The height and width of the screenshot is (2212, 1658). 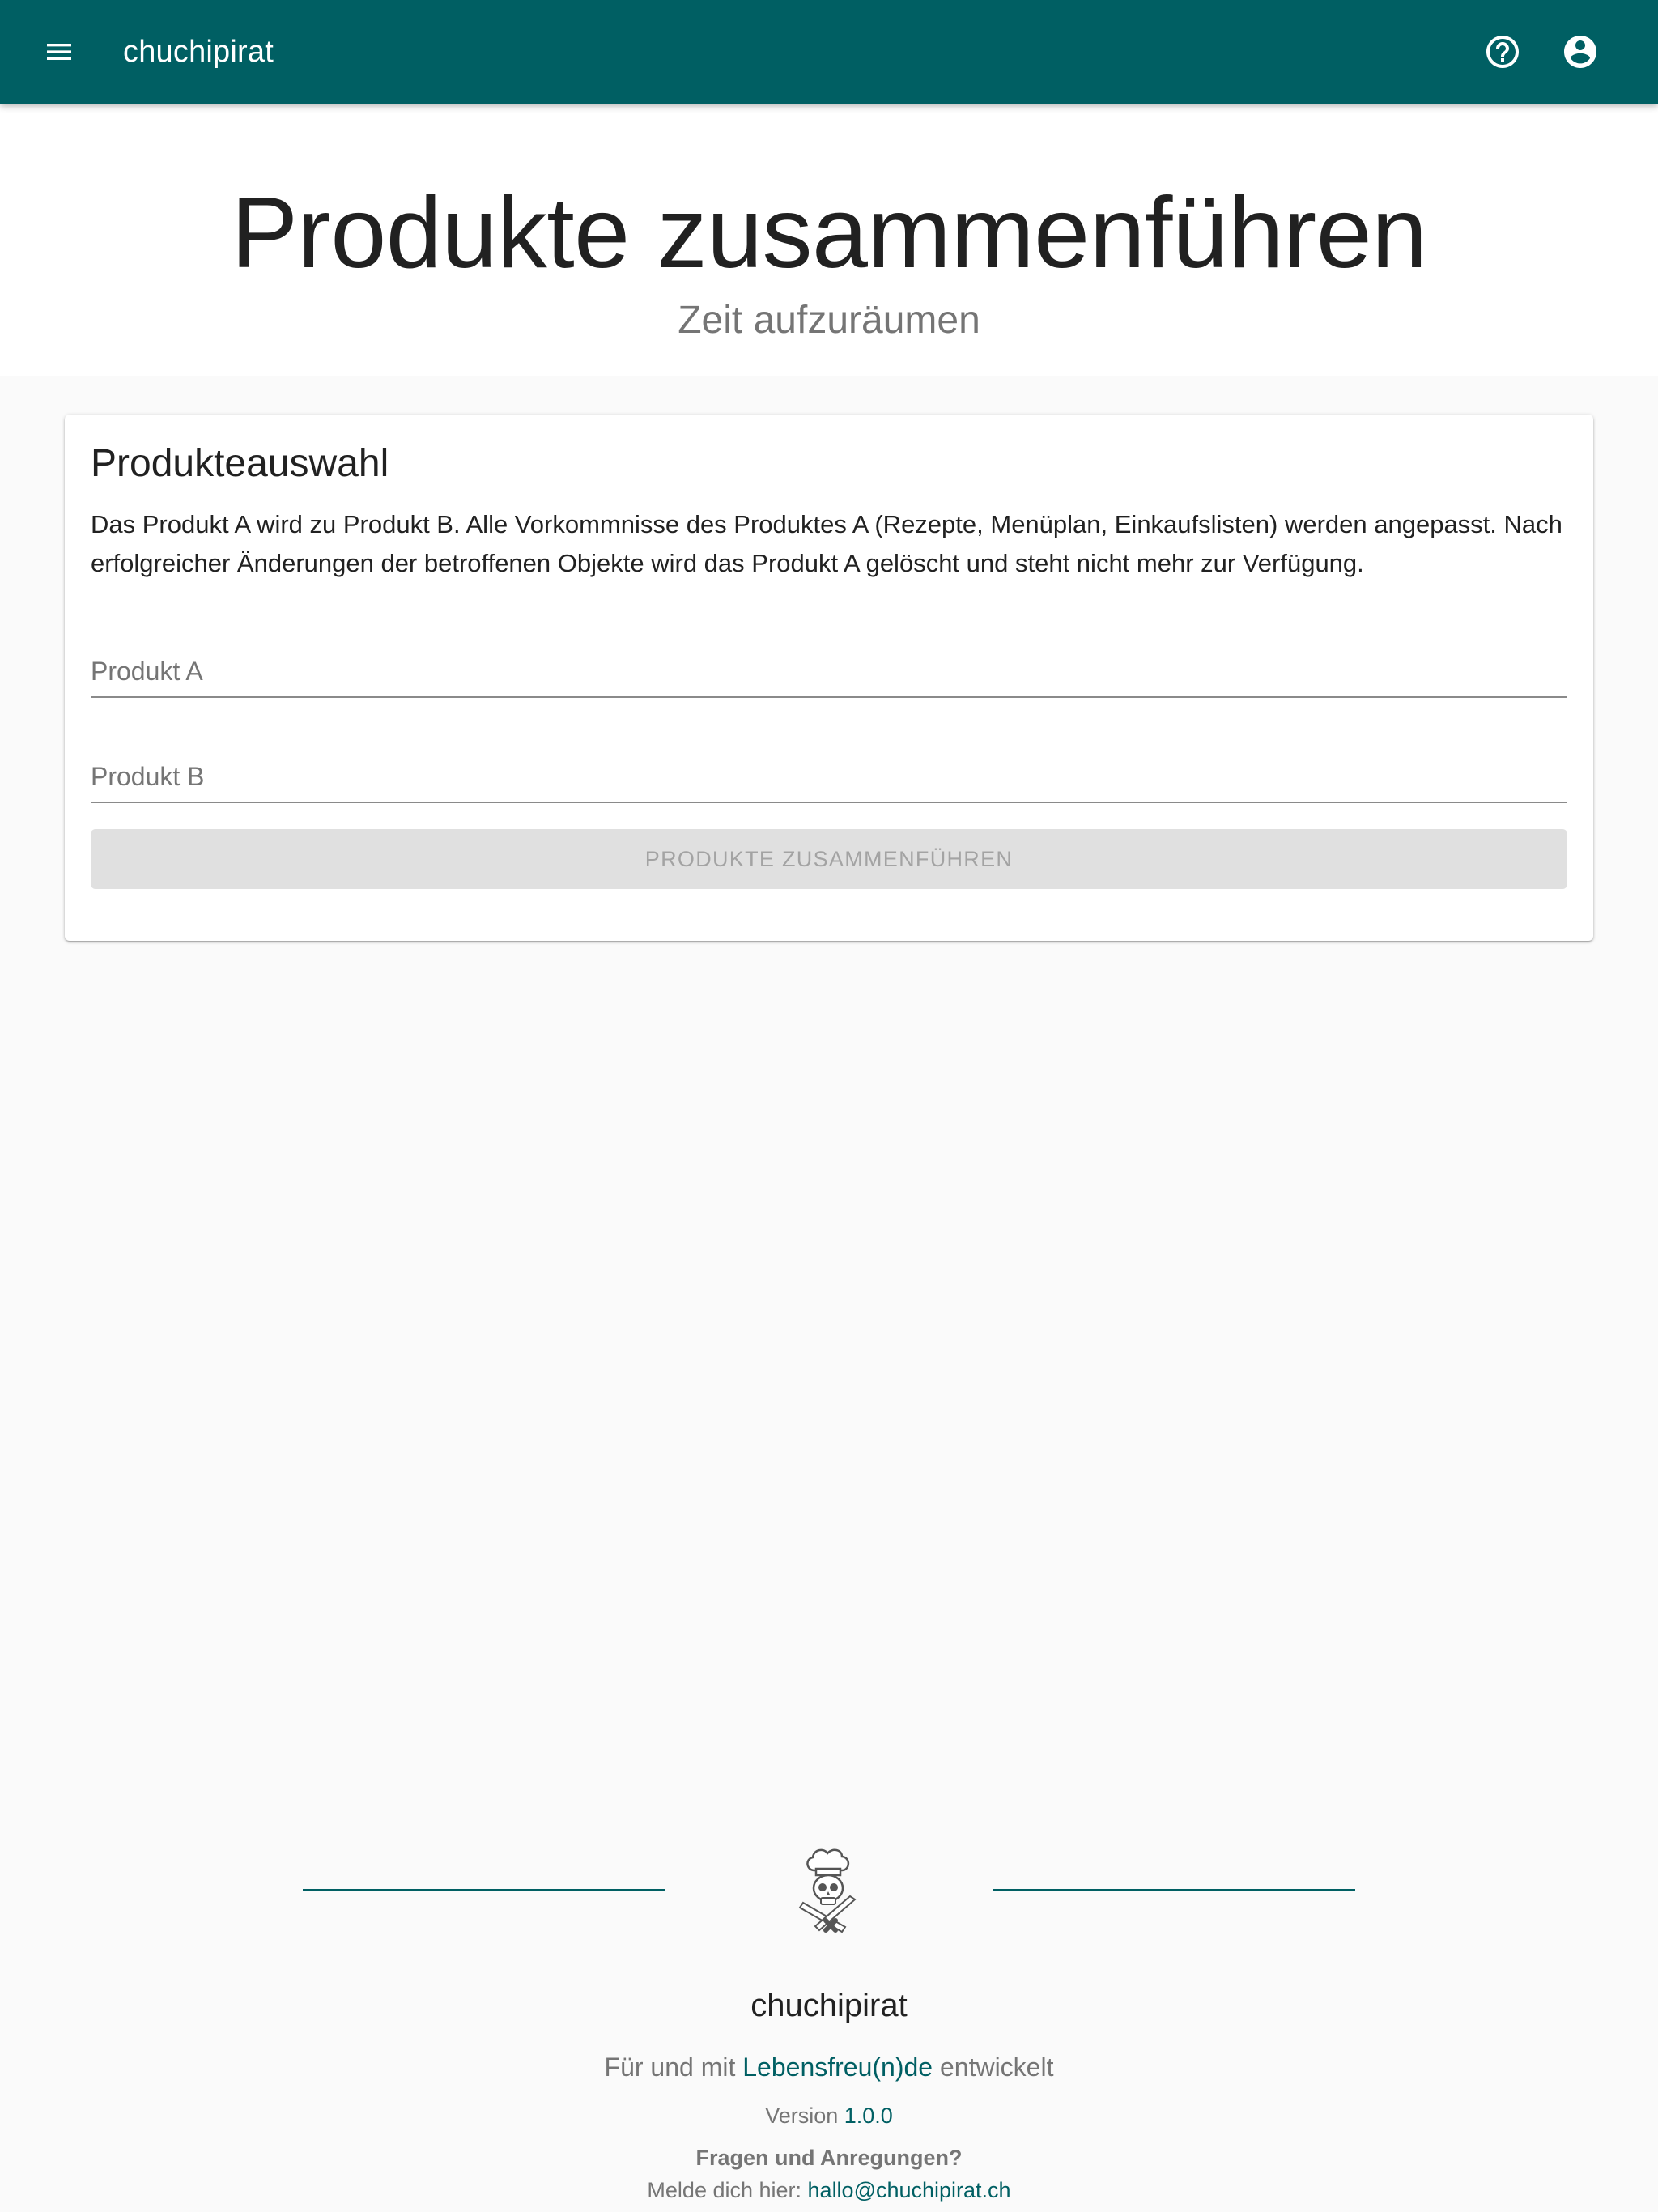 I want to click on menu-icon, so click(x=59, y=52).